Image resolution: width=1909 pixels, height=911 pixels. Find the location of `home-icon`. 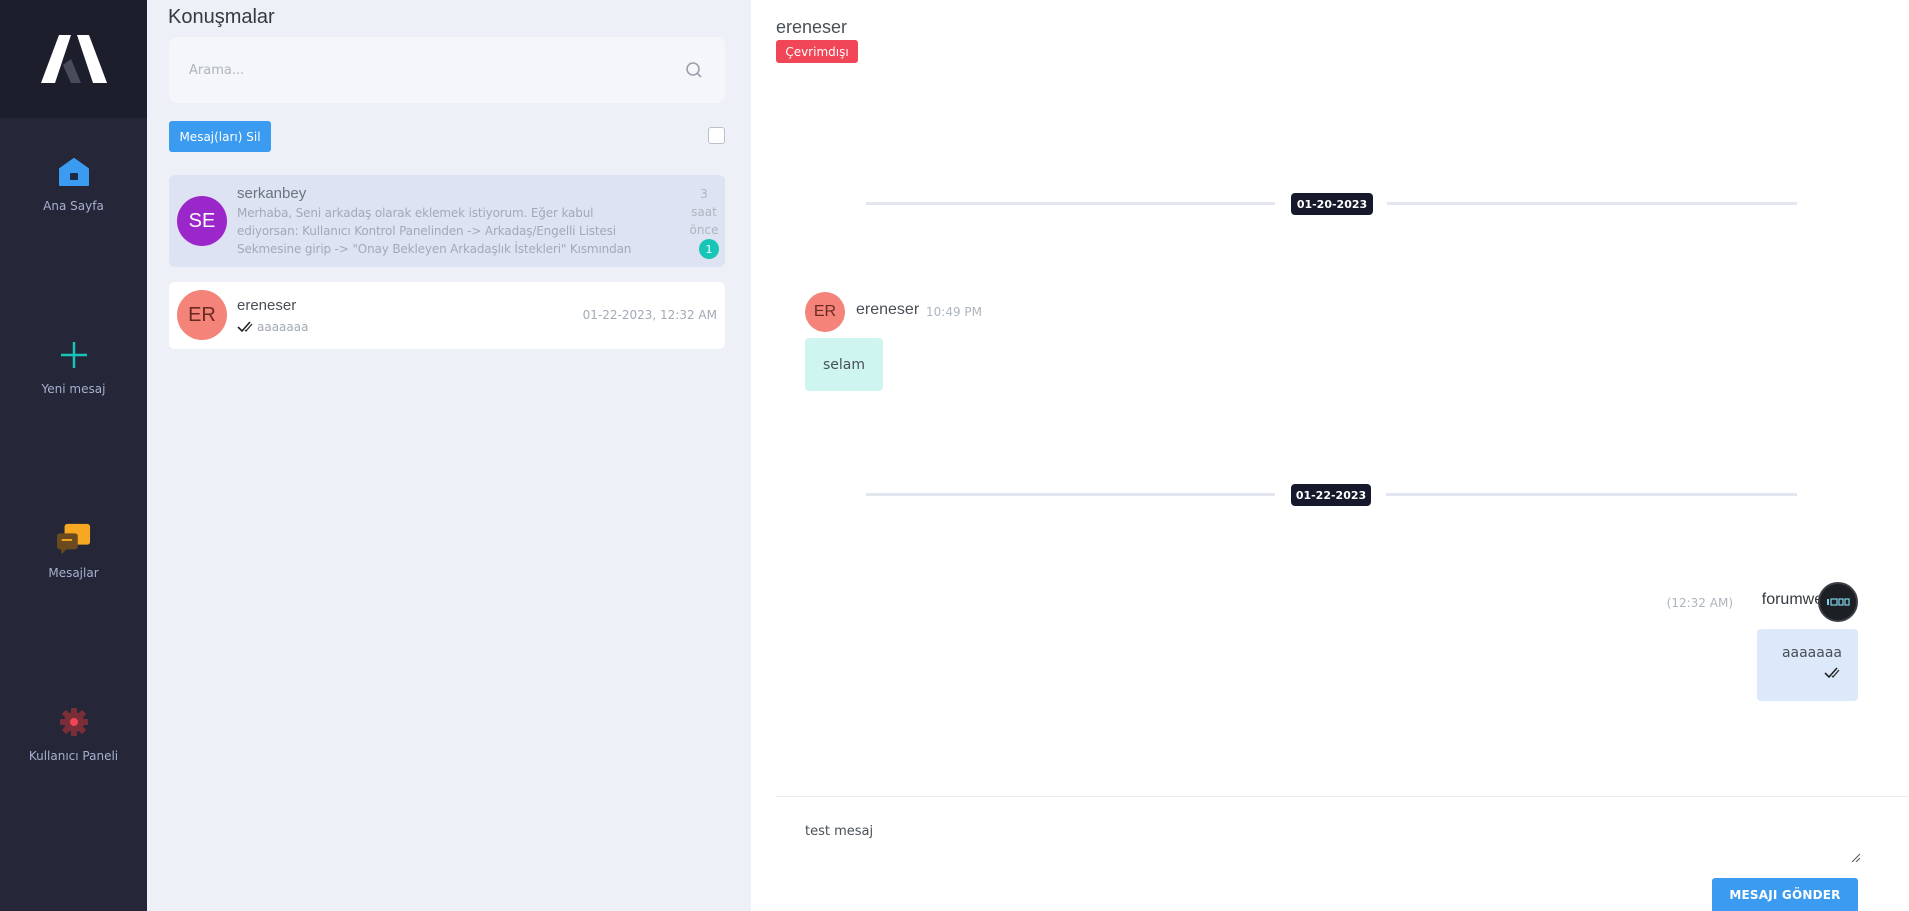

home-icon is located at coordinates (74, 172).